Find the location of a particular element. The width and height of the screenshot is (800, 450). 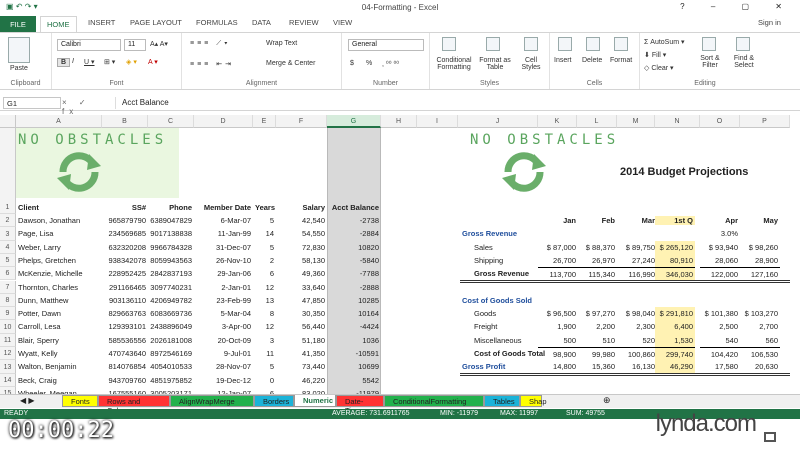

client-cell: 10285 is located at coordinates (354, 300).